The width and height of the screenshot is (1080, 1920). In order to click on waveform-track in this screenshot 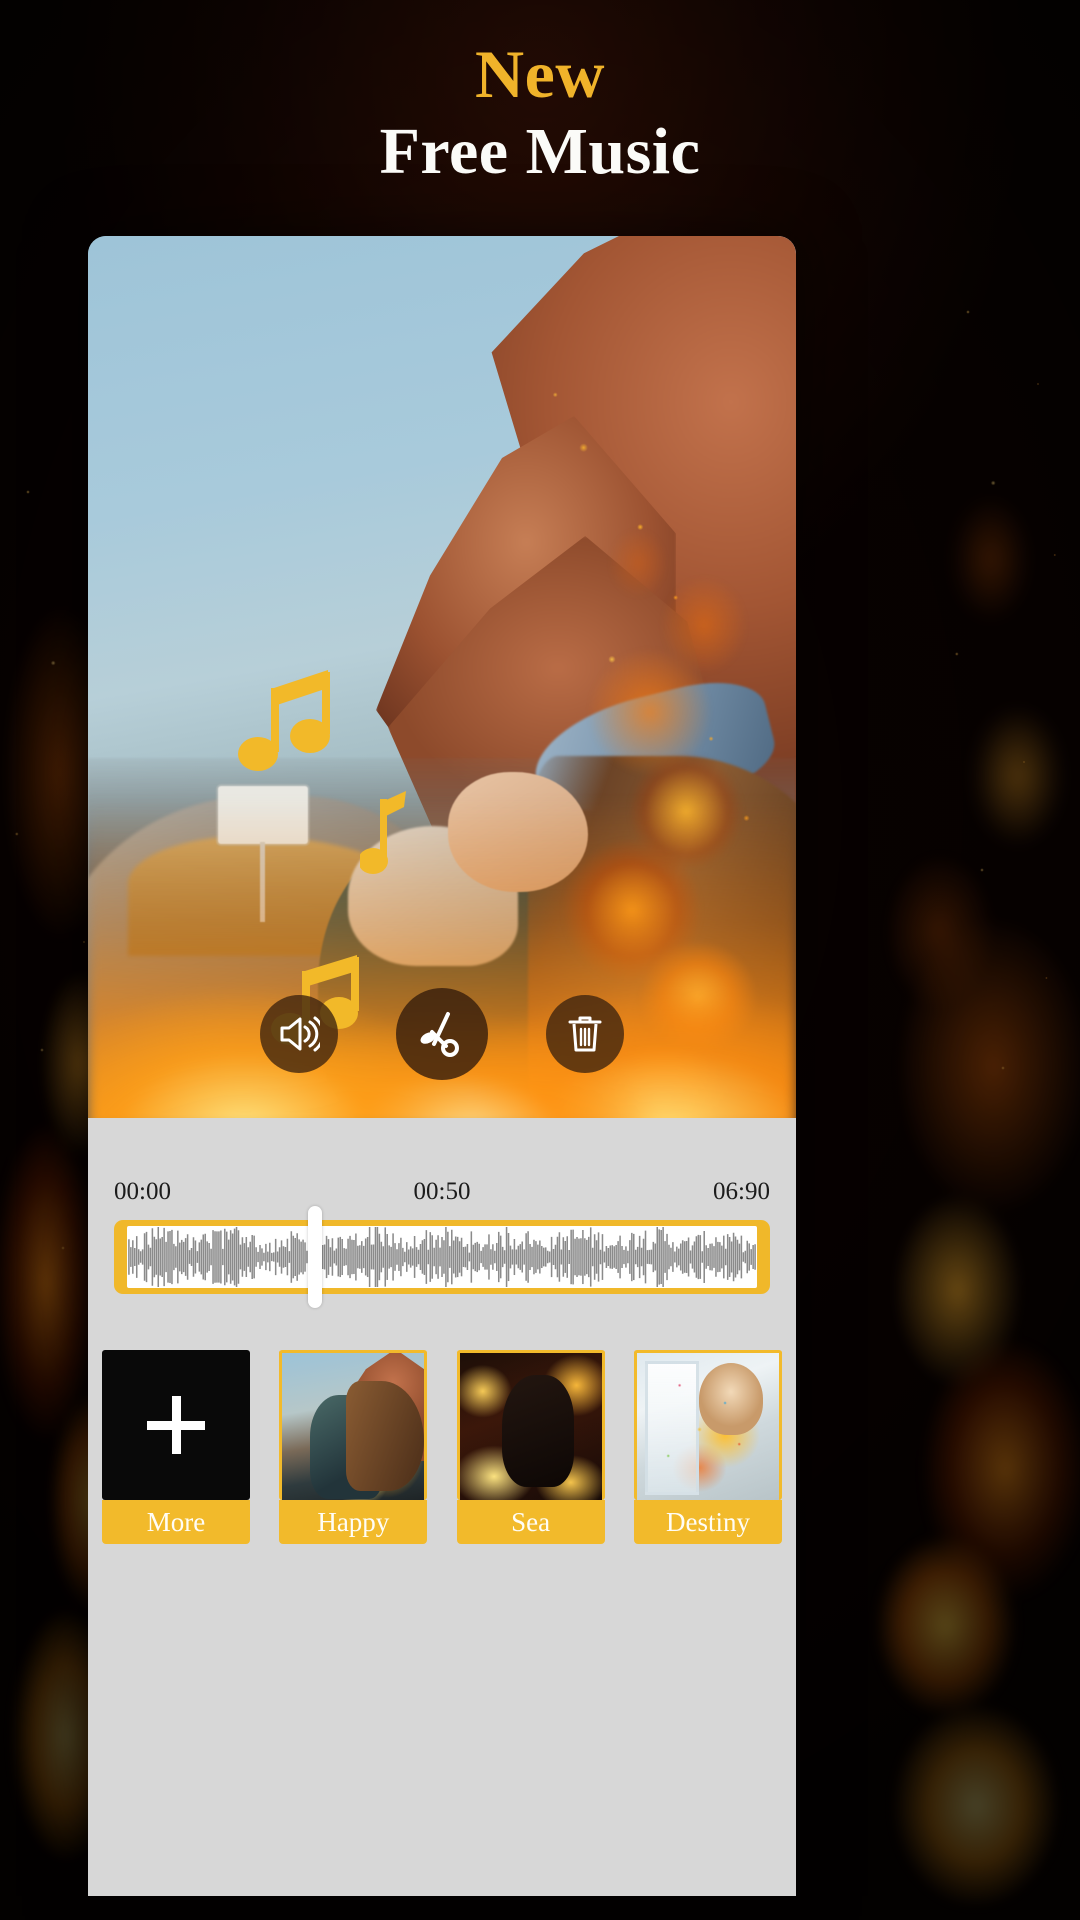, I will do `click(442, 1257)`.